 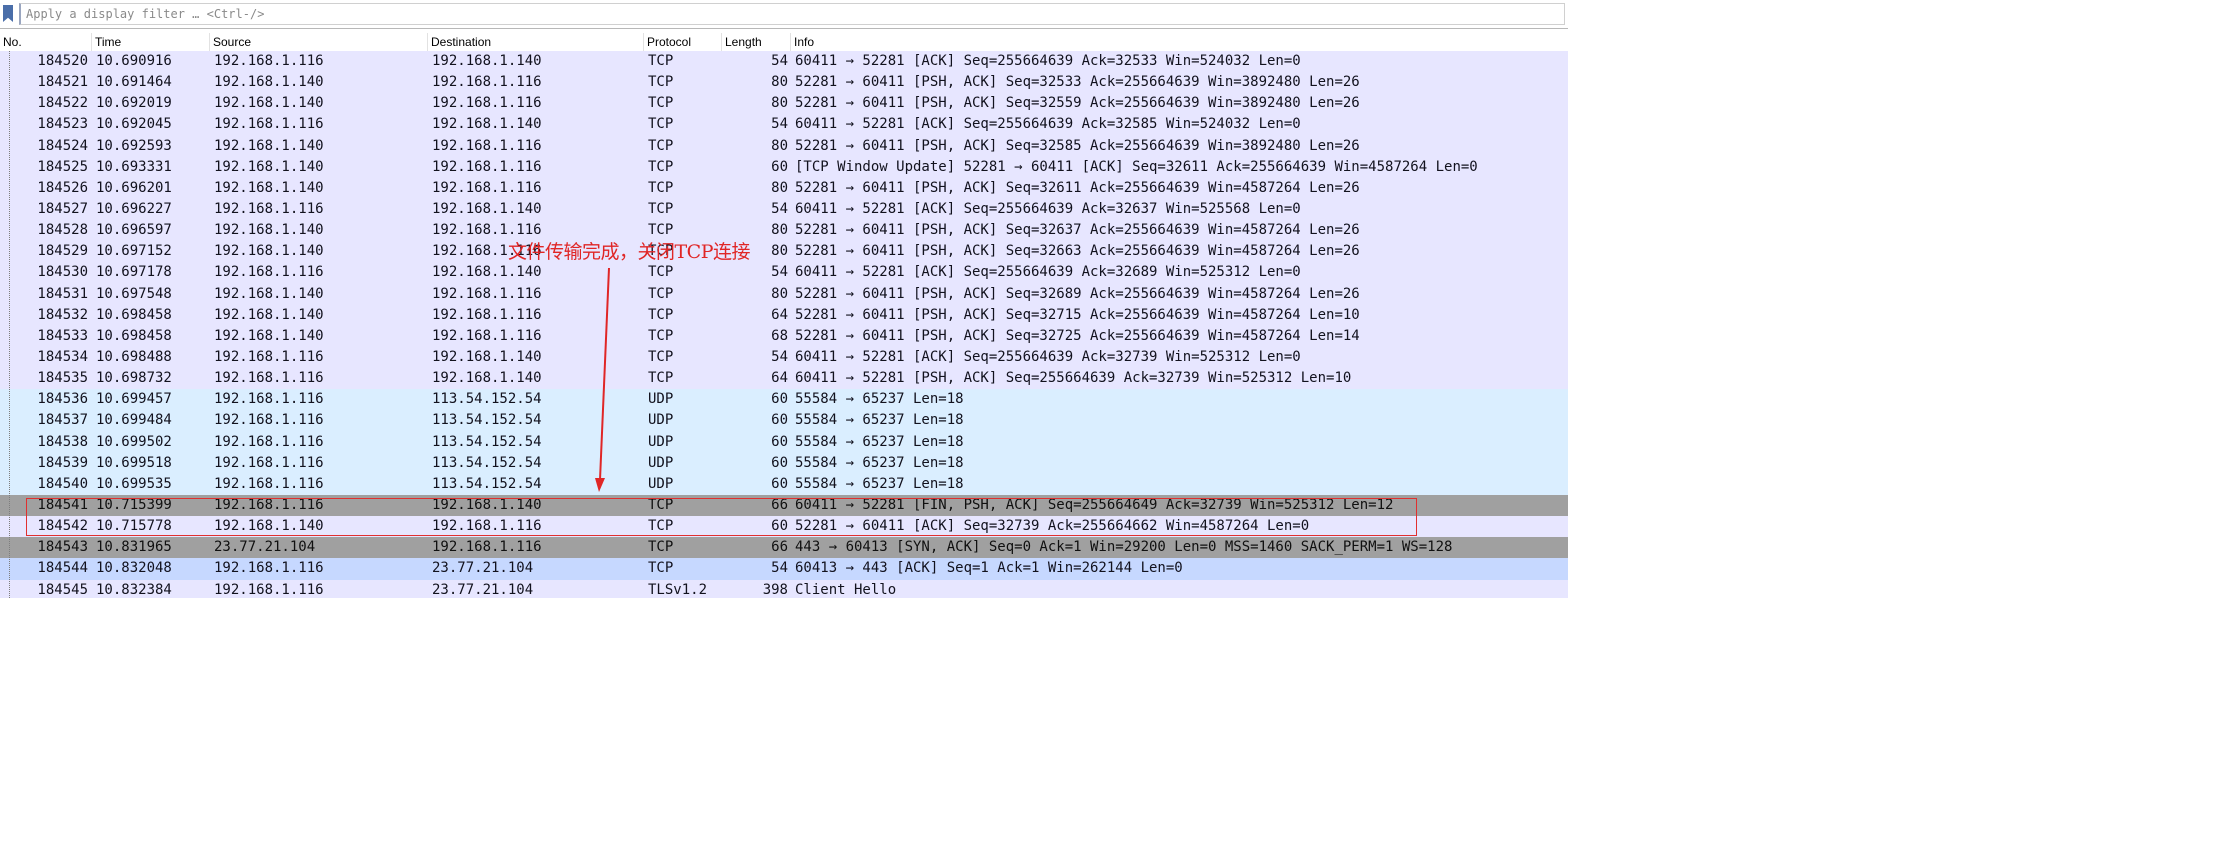 What do you see at coordinates (602, 379) in the screenshot?
I see `annotation-arrow-icon` at bounding box center [602, 379].